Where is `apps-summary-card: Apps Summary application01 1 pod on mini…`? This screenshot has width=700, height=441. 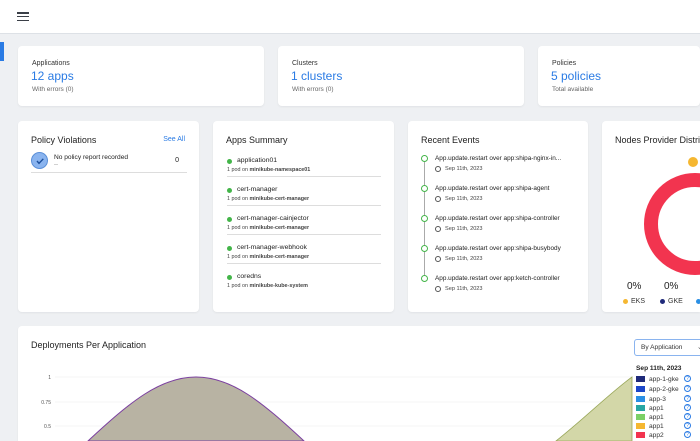
apps-summary-card: Apps Summary application01 1 pod on mini… is located at coordinates (303, 216).